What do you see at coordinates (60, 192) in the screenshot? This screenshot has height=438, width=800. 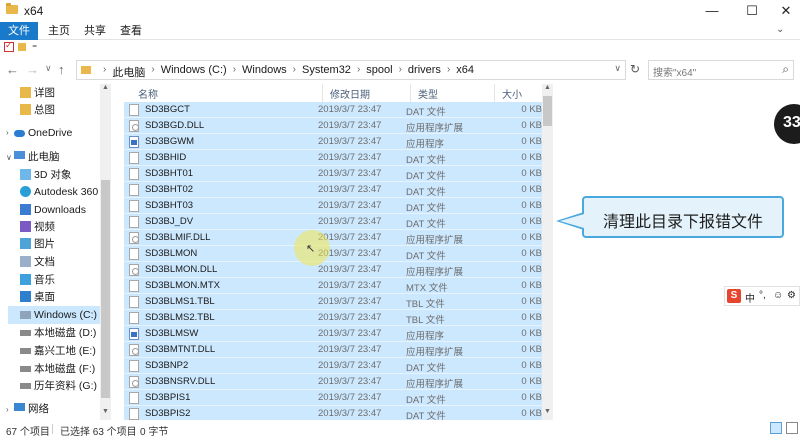 I see `nav-item-autodesk-360: Autodesk 360` at bounding box center [60, 192].